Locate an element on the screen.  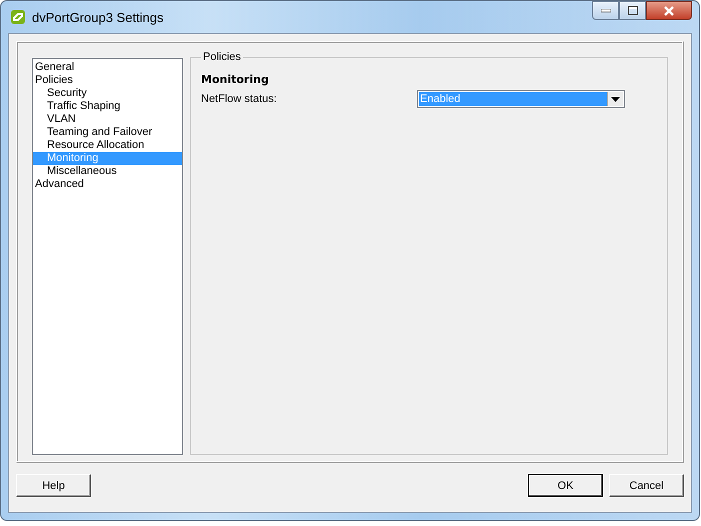
minimize-icon is located at coordinates (605, 10).